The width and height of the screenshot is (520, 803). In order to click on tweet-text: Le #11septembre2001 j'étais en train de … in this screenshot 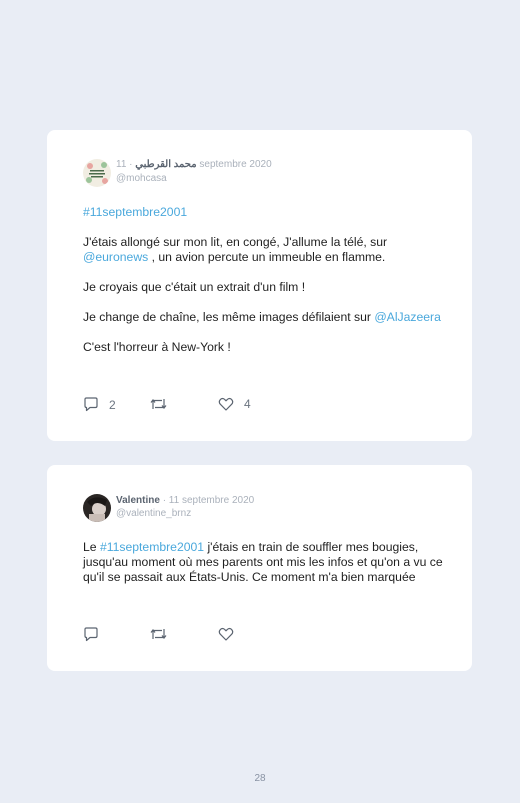, I will do `click(263, 570)`.